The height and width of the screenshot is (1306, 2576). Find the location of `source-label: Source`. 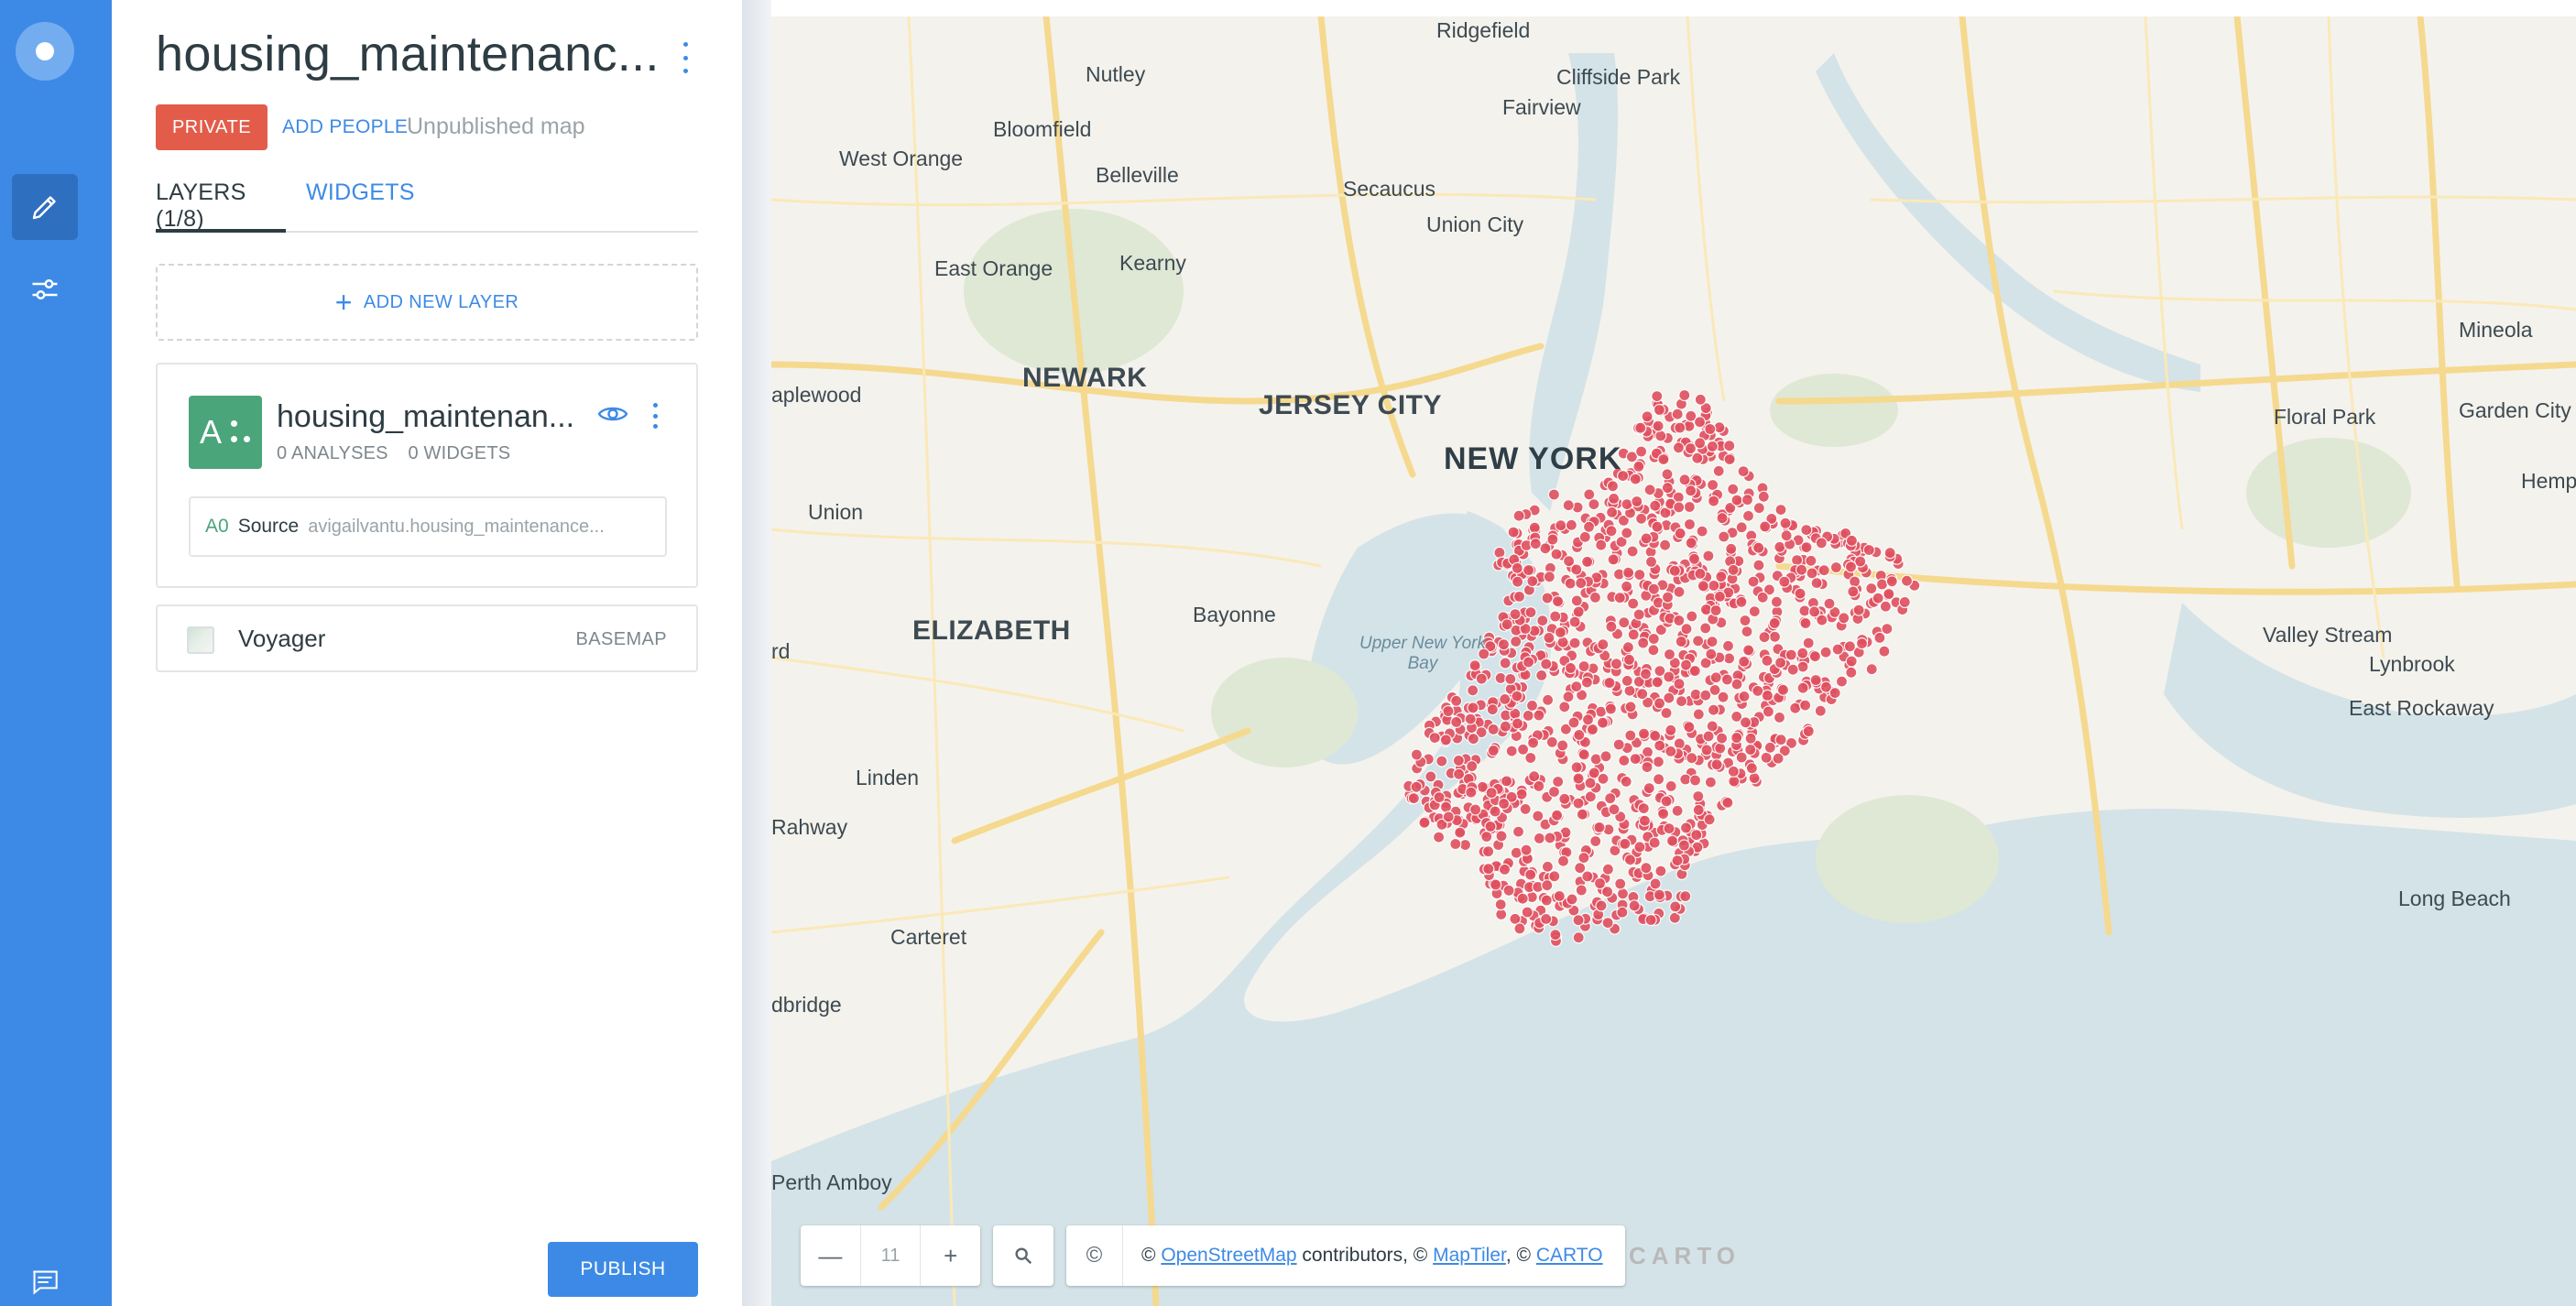

source-label: Source is located at coordinates (268, 526).